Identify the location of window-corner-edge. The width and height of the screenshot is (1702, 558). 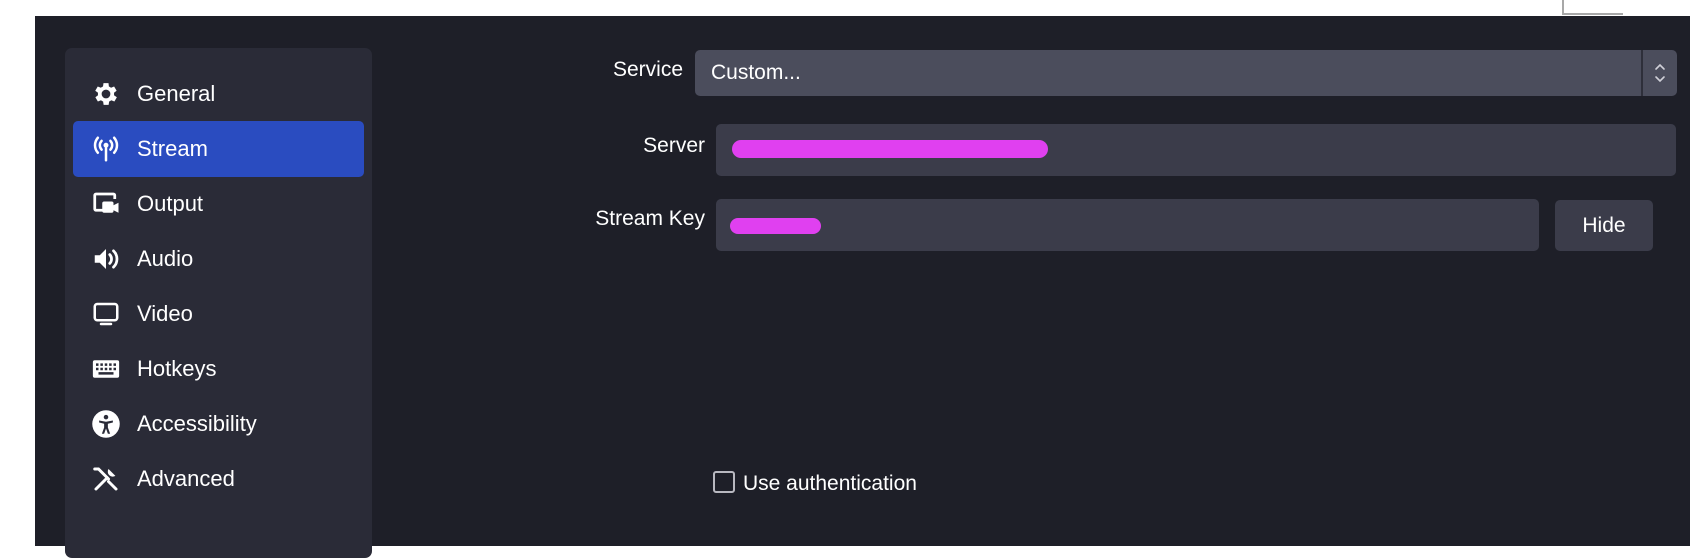
(1592, 7).